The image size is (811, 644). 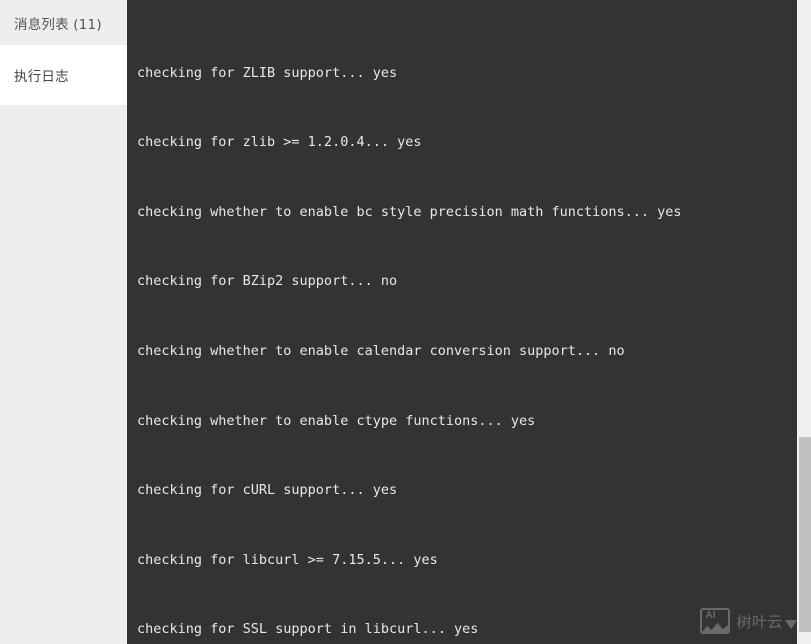 I want to click on sidebar-item-message-list: 消息列表 (11), so click(x=63, y=22).